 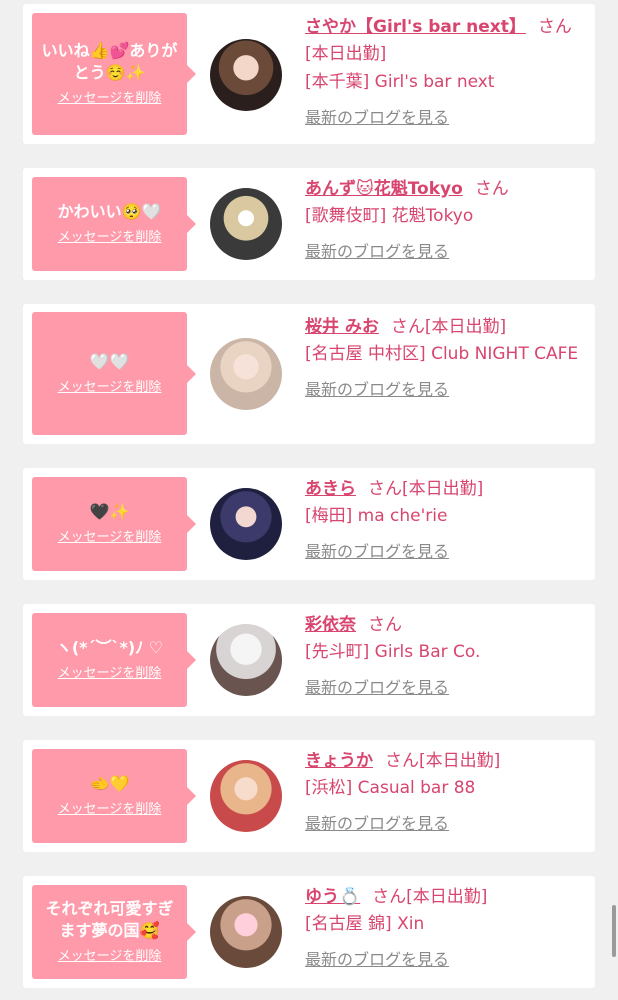 I want to click on scrollbar, so click(x=614, y=931).